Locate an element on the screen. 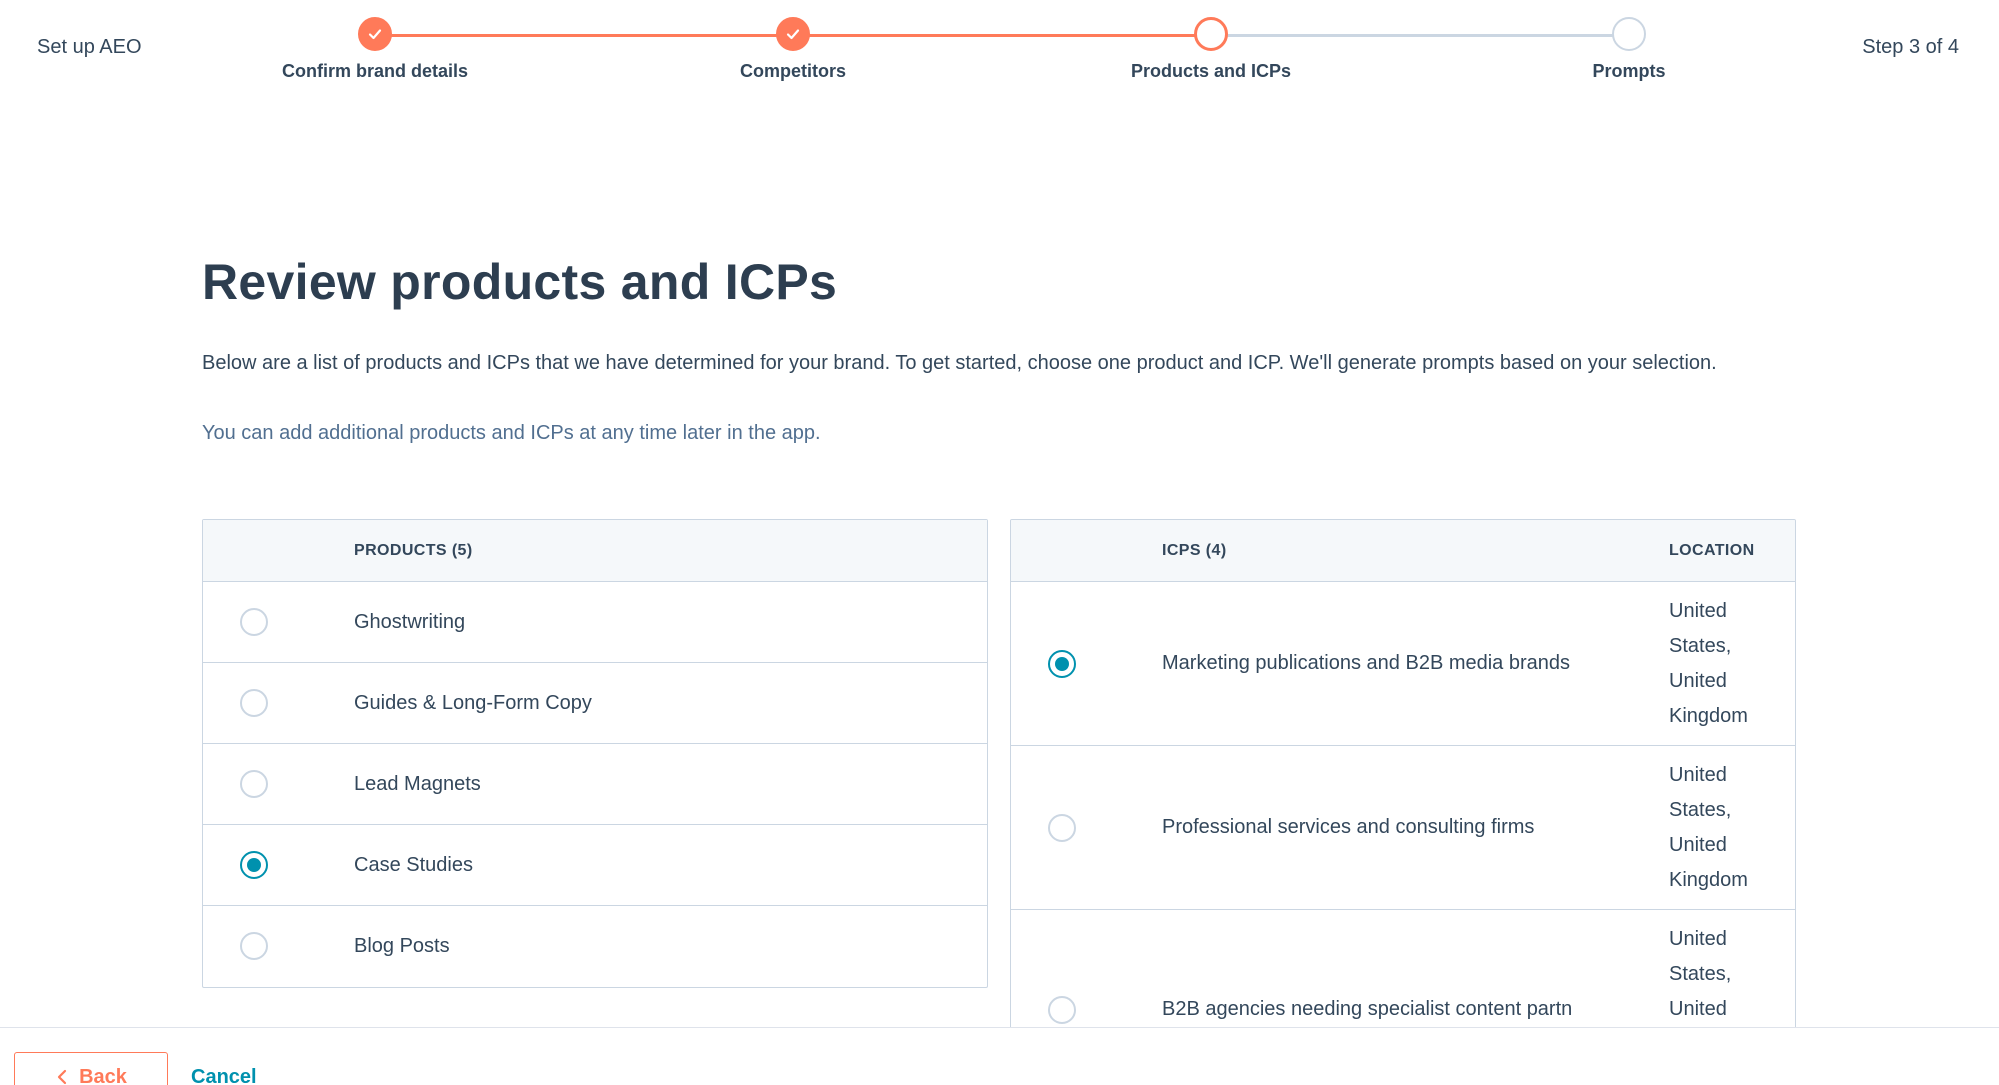 This screenshot has width=1999, height=1085. product-row: Guides & Long-Form Copy is located at coordinates (595, 703).